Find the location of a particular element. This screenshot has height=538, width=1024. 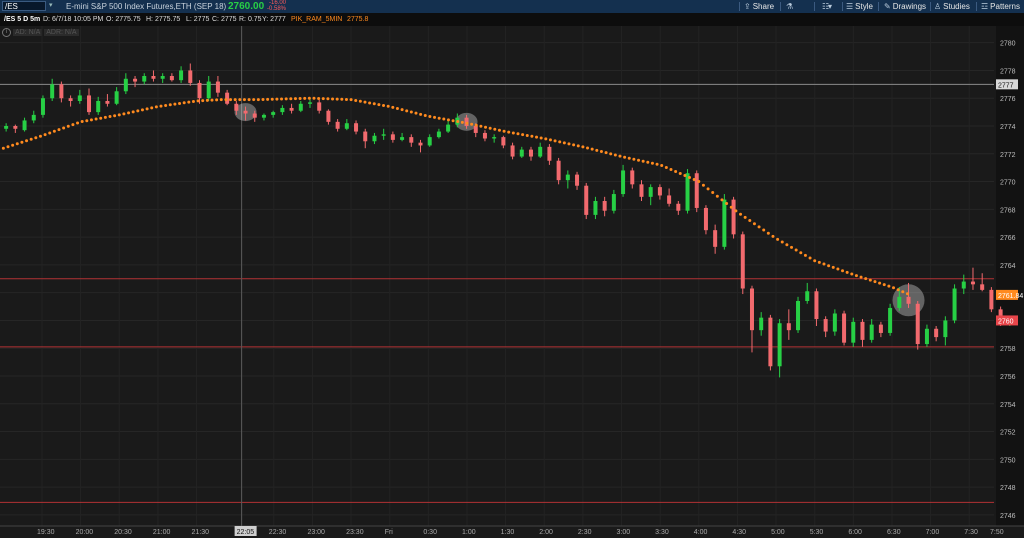

flask-button: ⚗ is located at coordinates (790, 6).